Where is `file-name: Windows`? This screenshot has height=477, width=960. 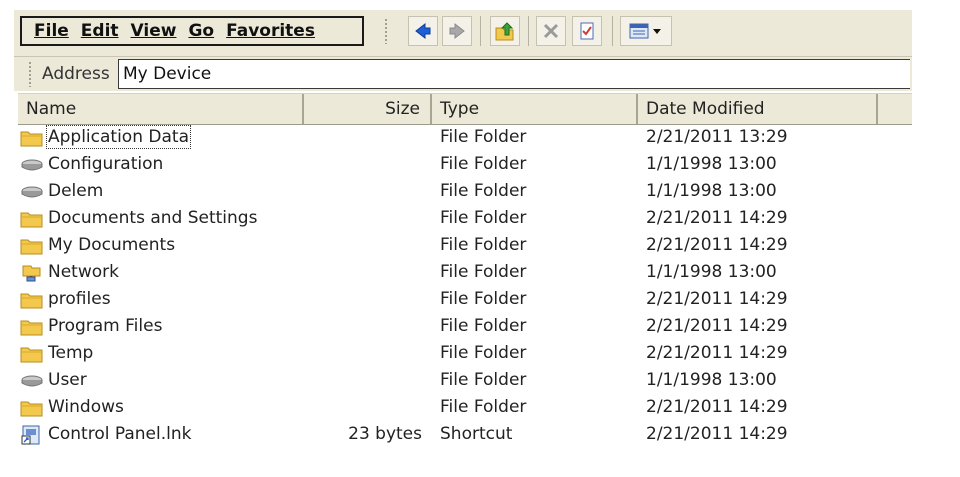 file-name: Windows is located at coordinates (86, 407).